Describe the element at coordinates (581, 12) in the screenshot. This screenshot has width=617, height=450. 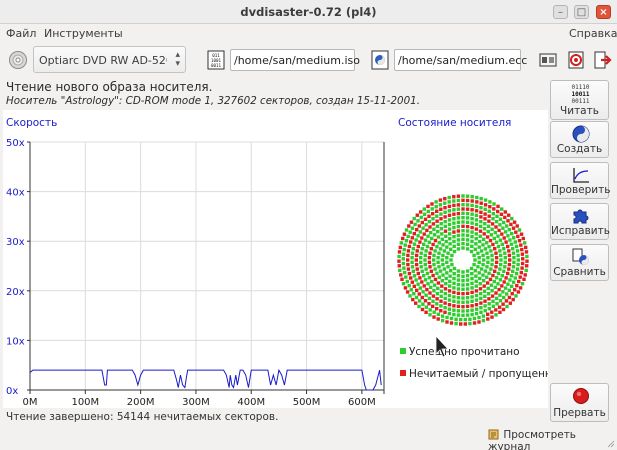
I see `maximize-button: □` at that location.